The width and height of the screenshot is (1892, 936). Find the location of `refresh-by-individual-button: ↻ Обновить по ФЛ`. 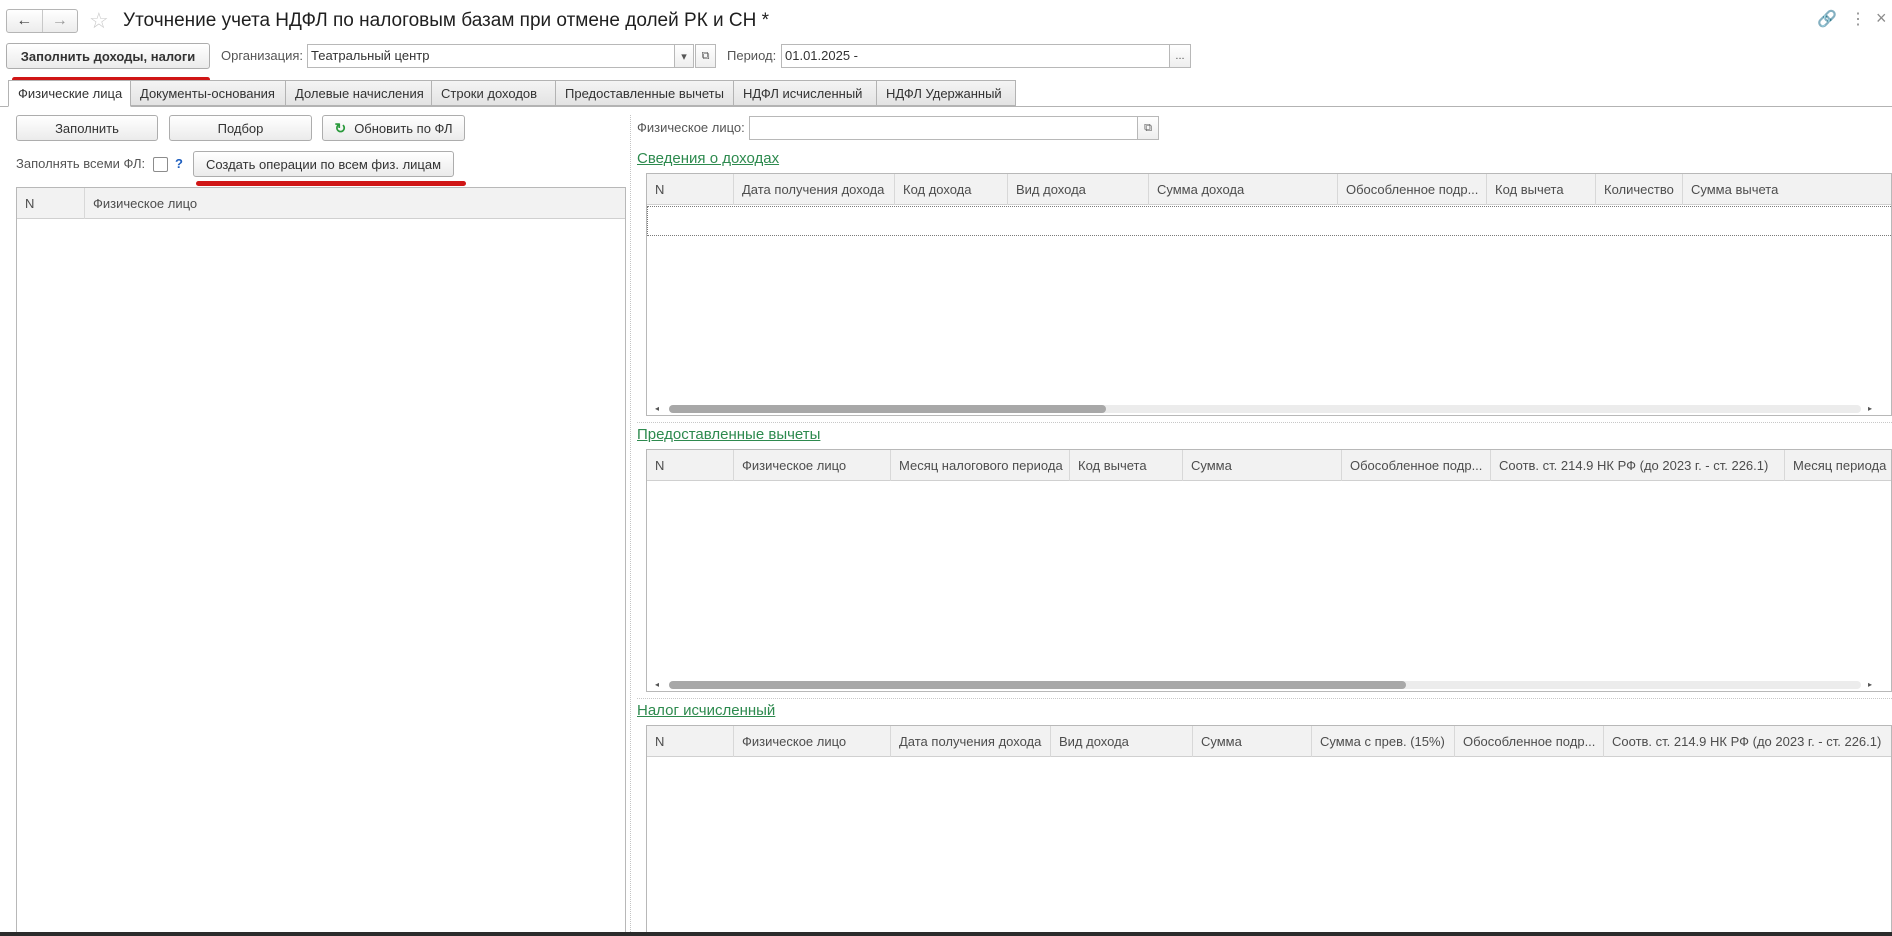

refresh-by-individual-button: ↻ Обновить по ФЛ is located at coordinates (393, 128).